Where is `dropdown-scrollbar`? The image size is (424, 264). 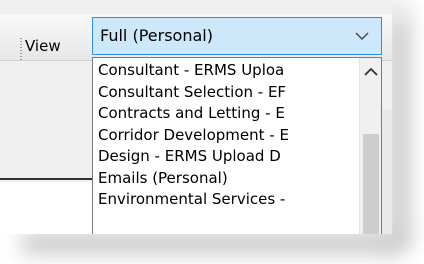
dropdown-scrollbar is located at coordinates (370, 146).